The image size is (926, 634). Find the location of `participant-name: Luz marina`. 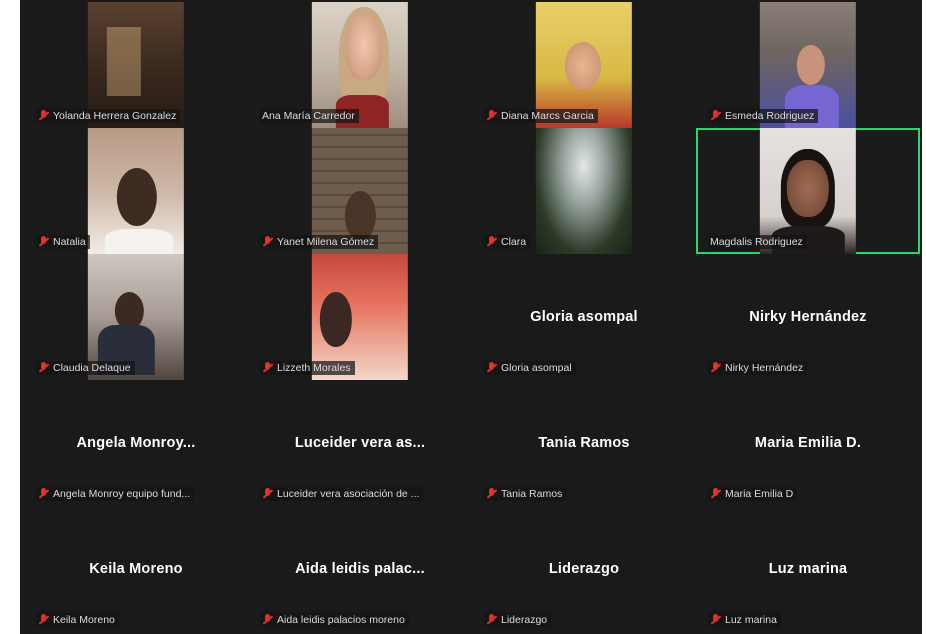

participant-name: Luz marina is located at coordinates (751, 620).